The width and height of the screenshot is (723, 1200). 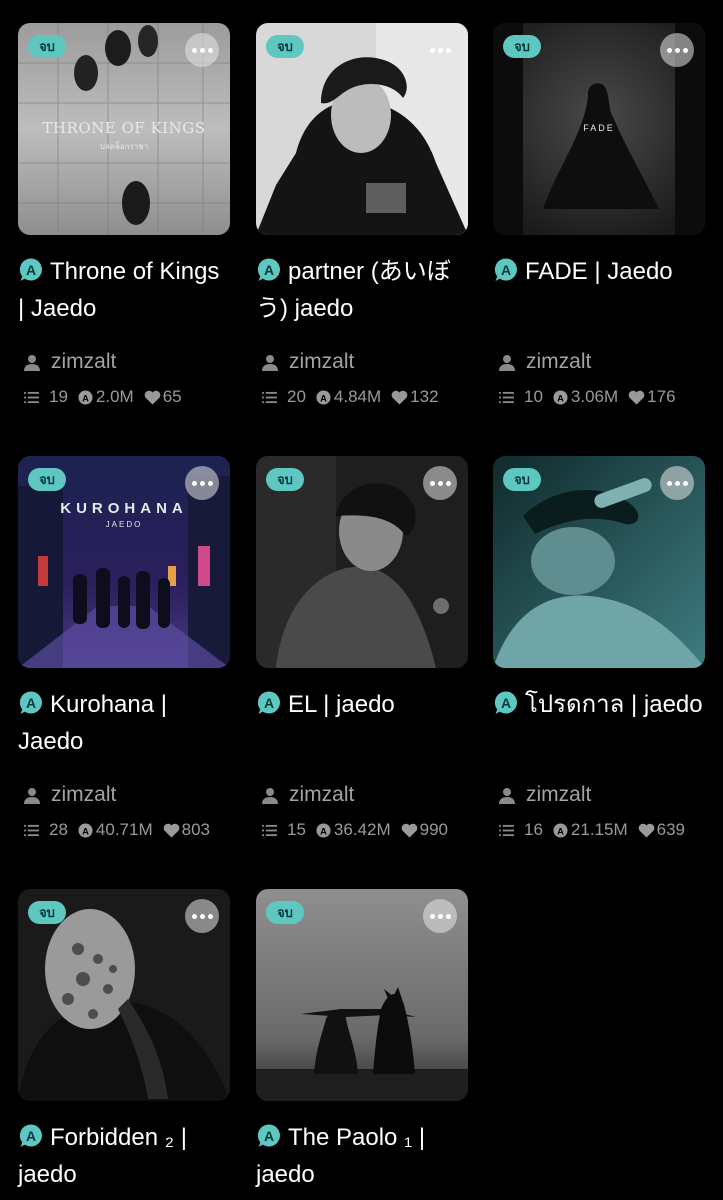 I want to click on view-count: 2.0M, so click(x=114, y=396).